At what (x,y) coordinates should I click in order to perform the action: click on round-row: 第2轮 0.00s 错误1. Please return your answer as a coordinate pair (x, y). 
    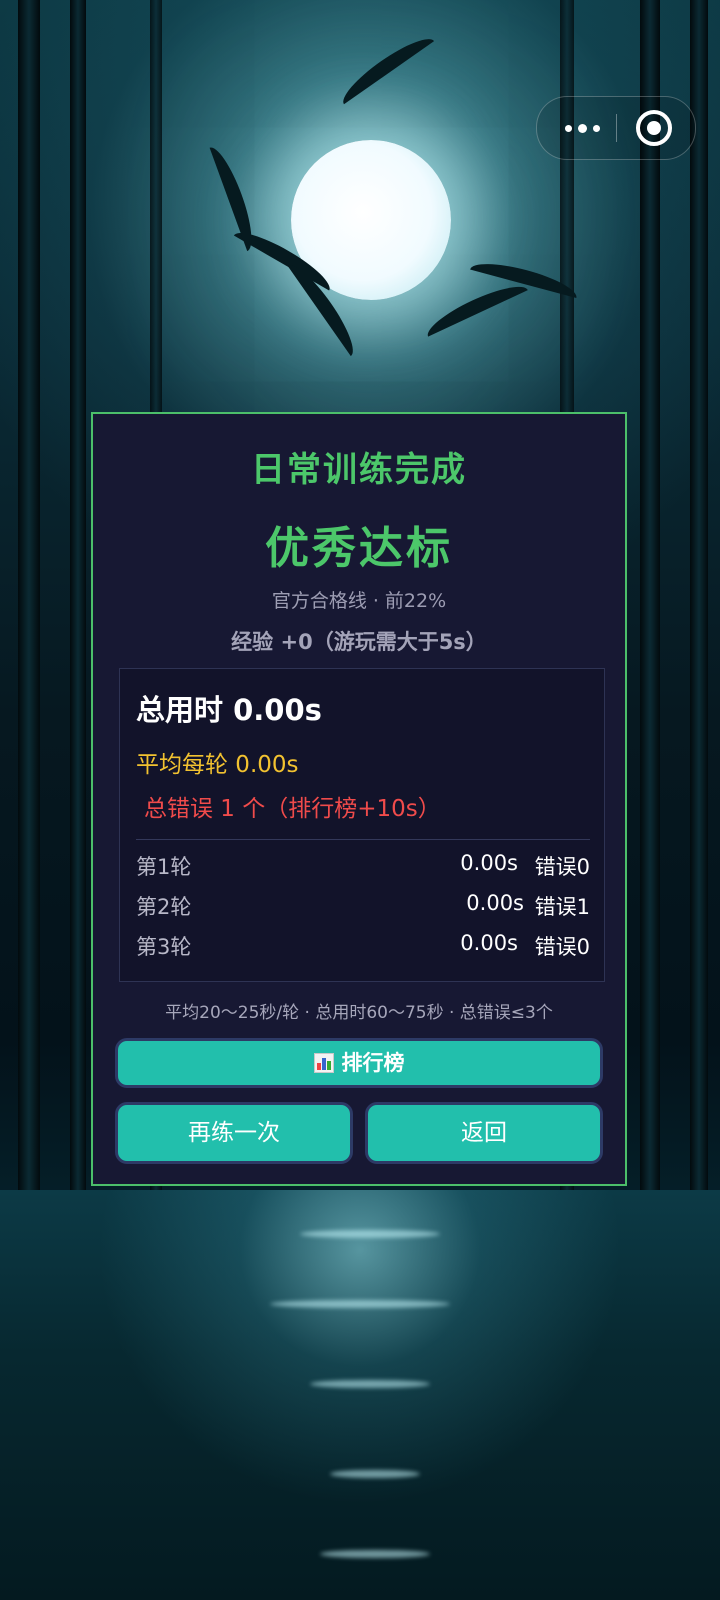
    Looking at the image, I should click on (363, 906).